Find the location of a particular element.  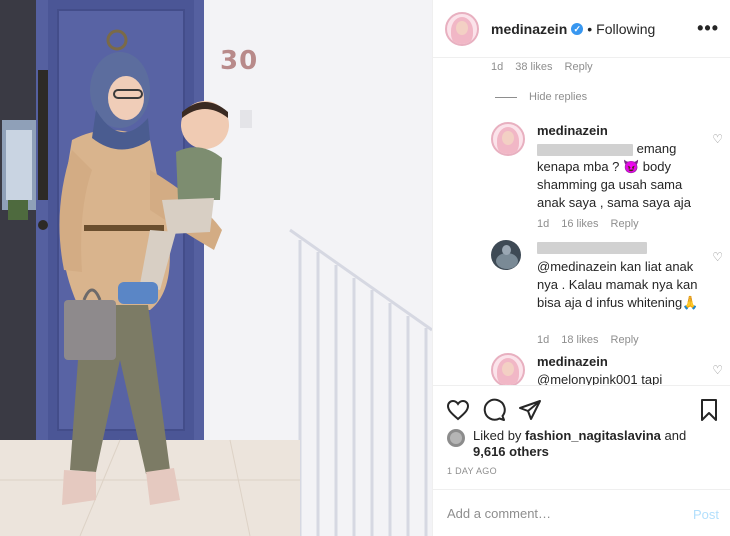

hide-replies-button: Hide replies is located at coordinates (541, 97).